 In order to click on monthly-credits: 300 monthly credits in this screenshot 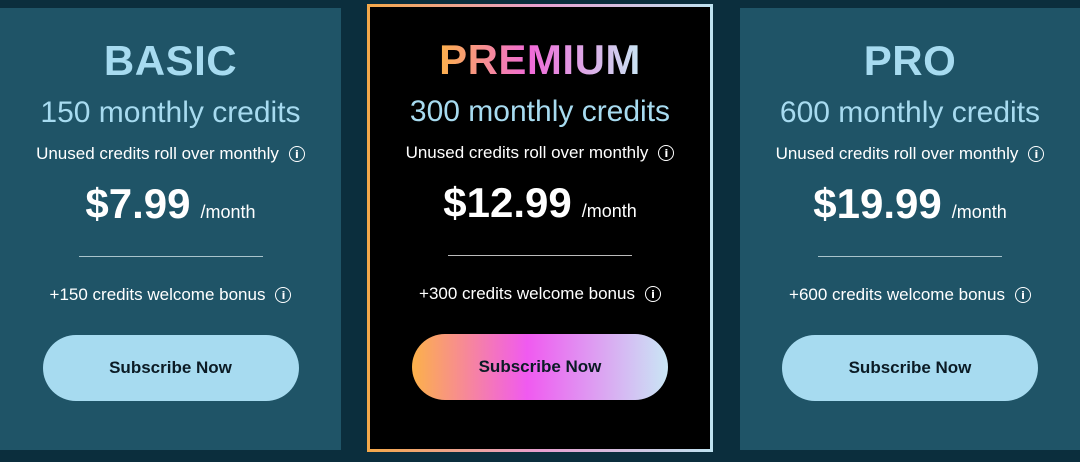, I will do `click(540, 111)`.